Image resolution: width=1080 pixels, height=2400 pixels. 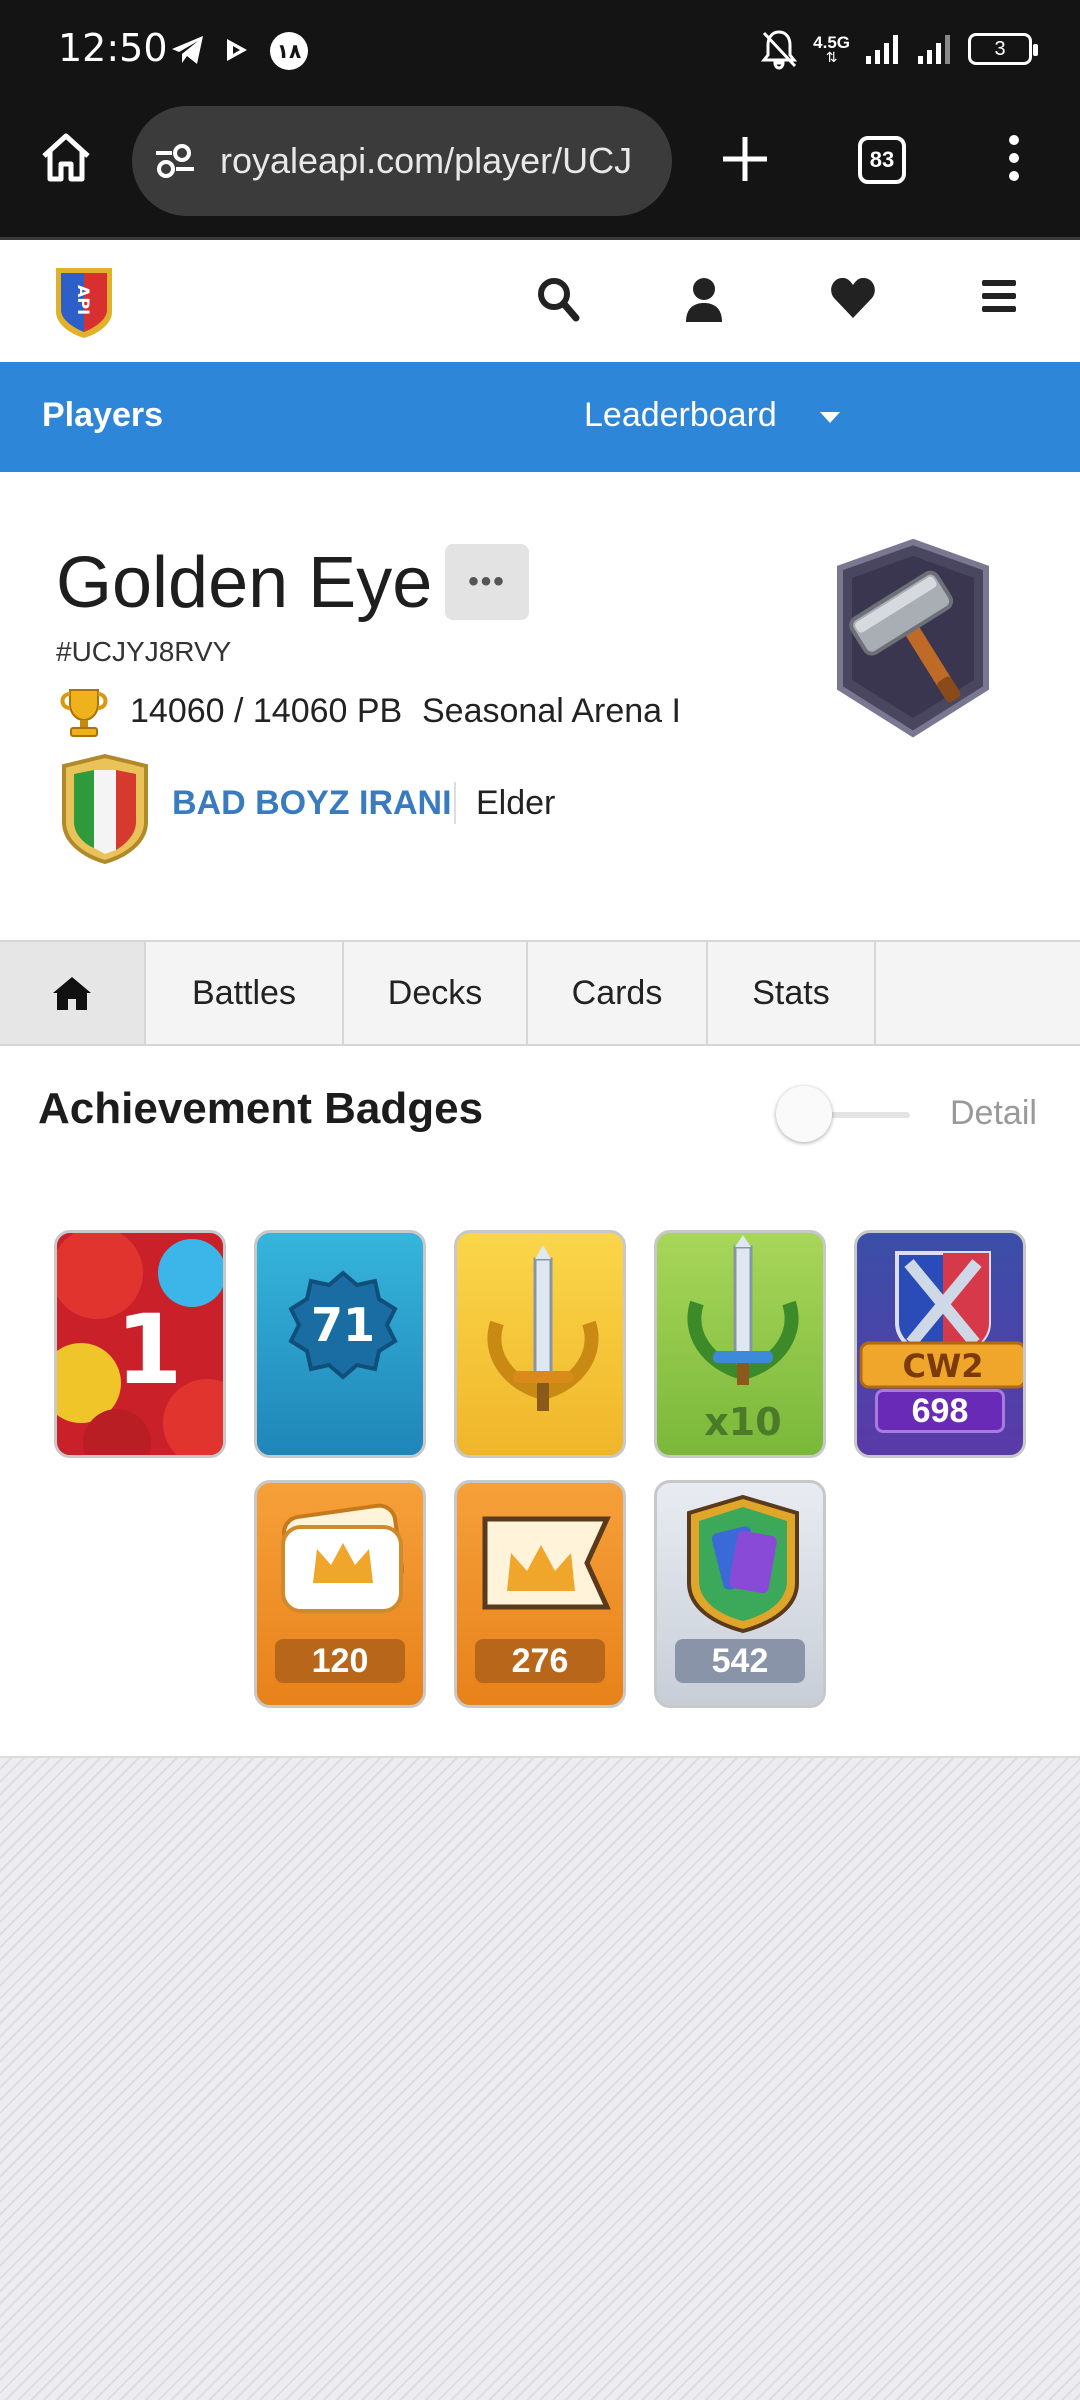 I want to click on level-badge: 71, so click(x=340, y=1344).